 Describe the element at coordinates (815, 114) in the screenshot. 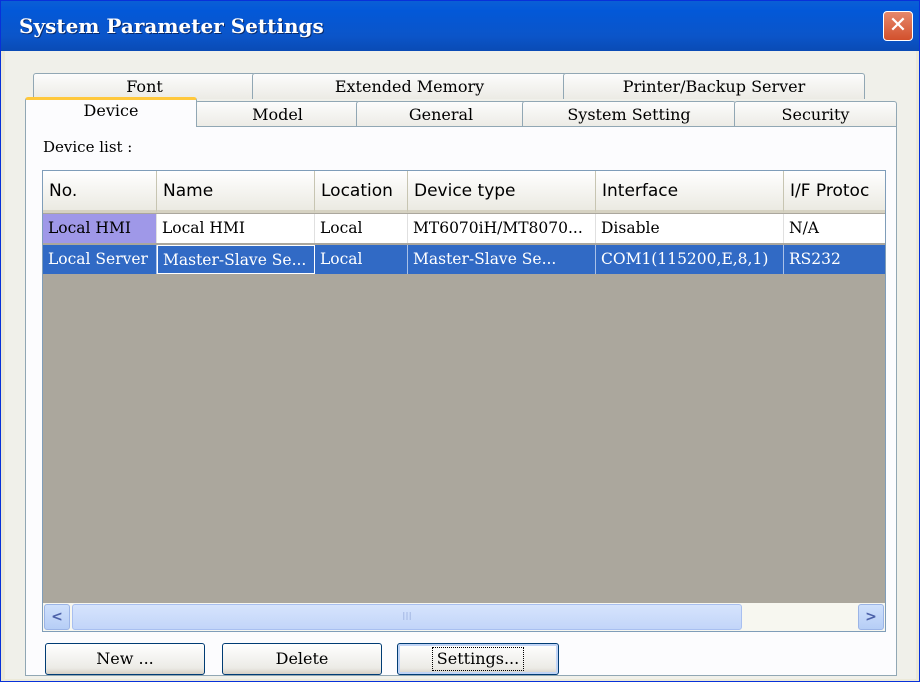

I see `tab-security: Security` at that location.